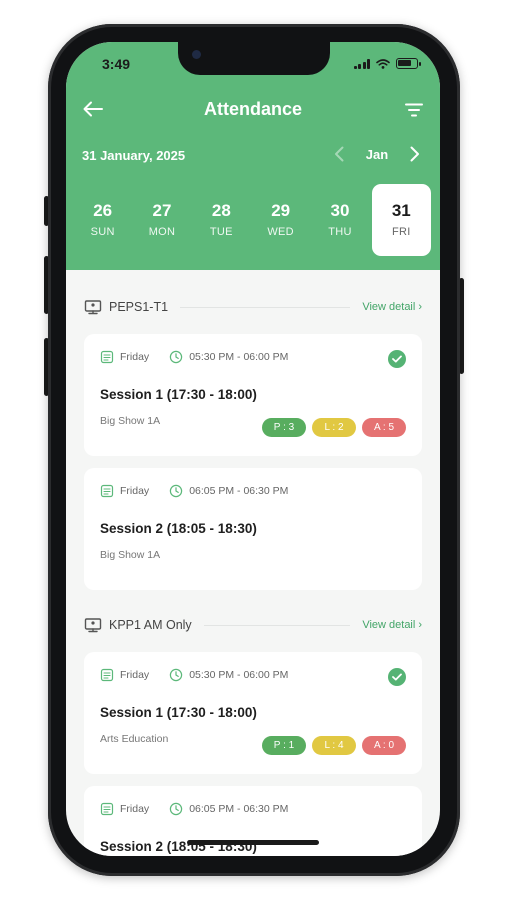 This screenshot has height=900, width=506. I want to click on attendance-badges: P : 1 L : 4 A : 0, so click(334, 745).